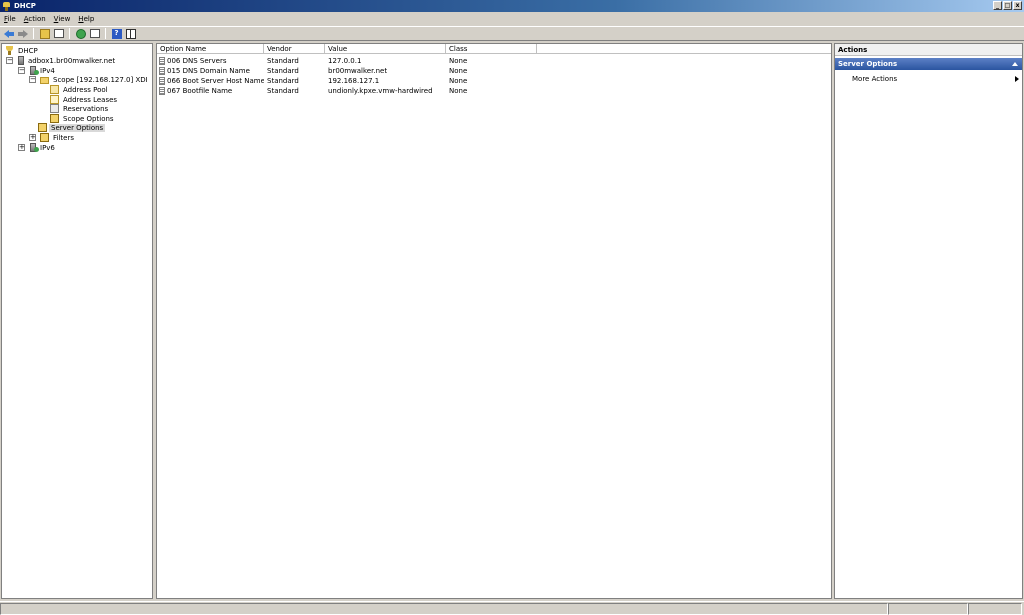 This screenshot has width=1024, height=615. Describe the element at coordinates (875, 79) in the screenshot. I see `more-actions-label: More Actions` at that location.